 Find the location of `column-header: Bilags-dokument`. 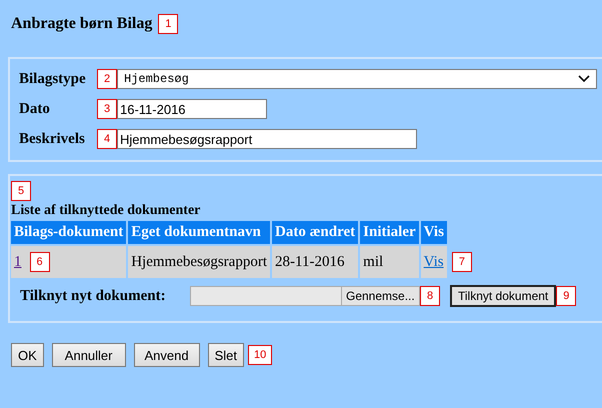

column-header: Bilags-dokument is located at coordinates (68, 232).